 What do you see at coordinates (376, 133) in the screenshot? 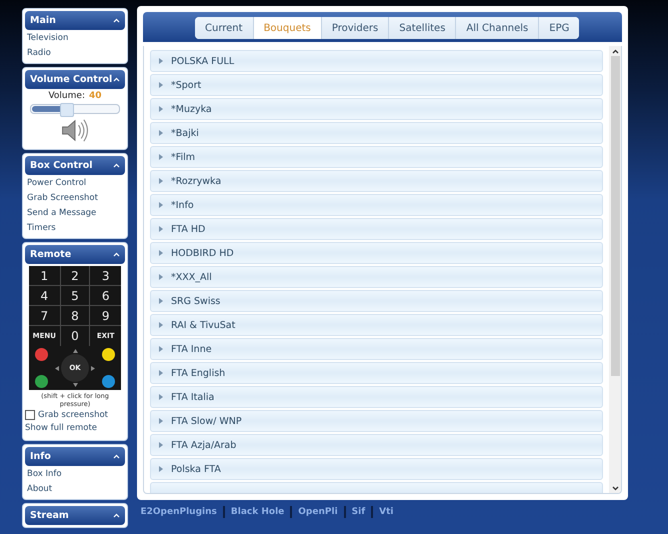
I see `bouquet-row: *Bajki` at bounding box center [376, 133].